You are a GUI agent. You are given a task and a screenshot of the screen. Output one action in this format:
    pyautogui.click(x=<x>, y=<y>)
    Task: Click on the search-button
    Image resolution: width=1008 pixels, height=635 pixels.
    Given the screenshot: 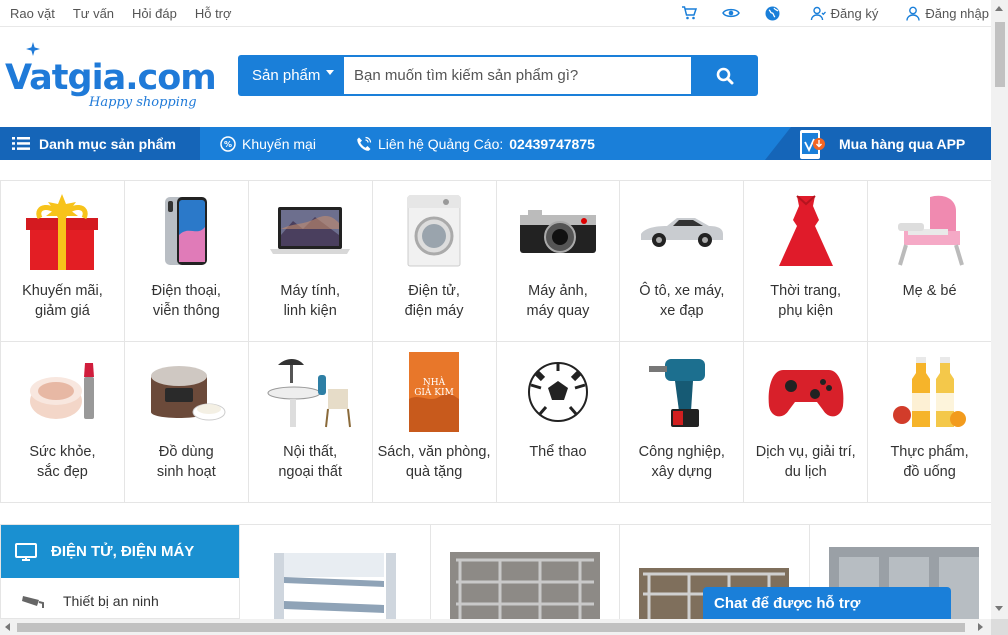 What is the action you would take?
    pyautogui.click(x=724, y=75)
    